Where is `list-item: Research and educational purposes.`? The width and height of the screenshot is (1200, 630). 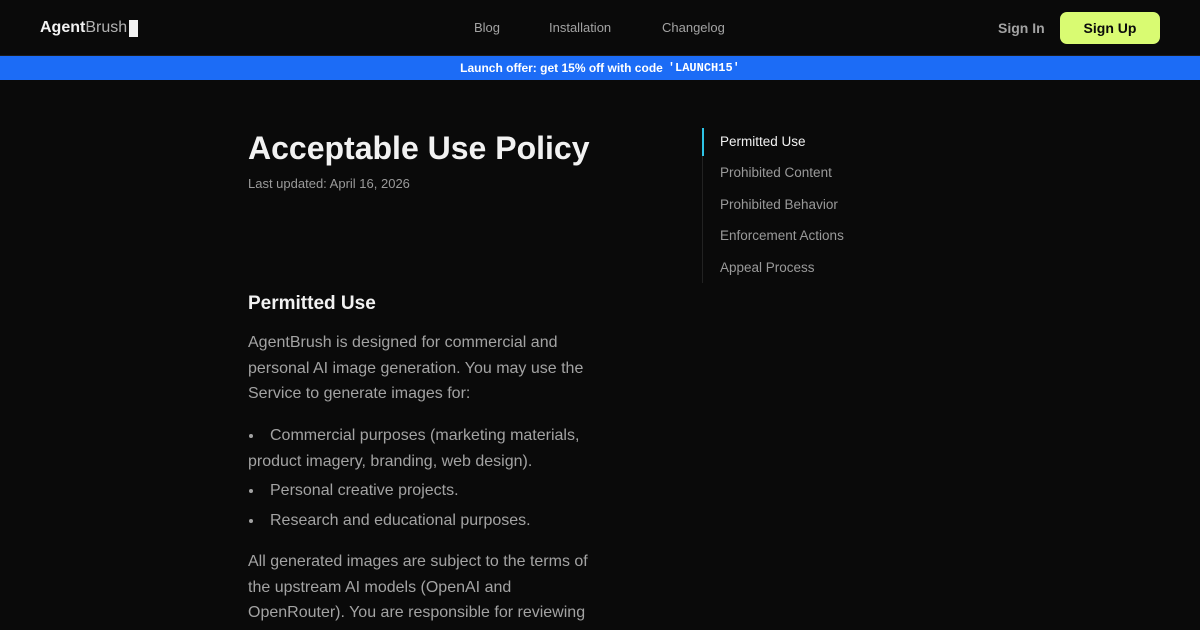 list-item: Research and educational purposes. is located at coordinates (428, 521).